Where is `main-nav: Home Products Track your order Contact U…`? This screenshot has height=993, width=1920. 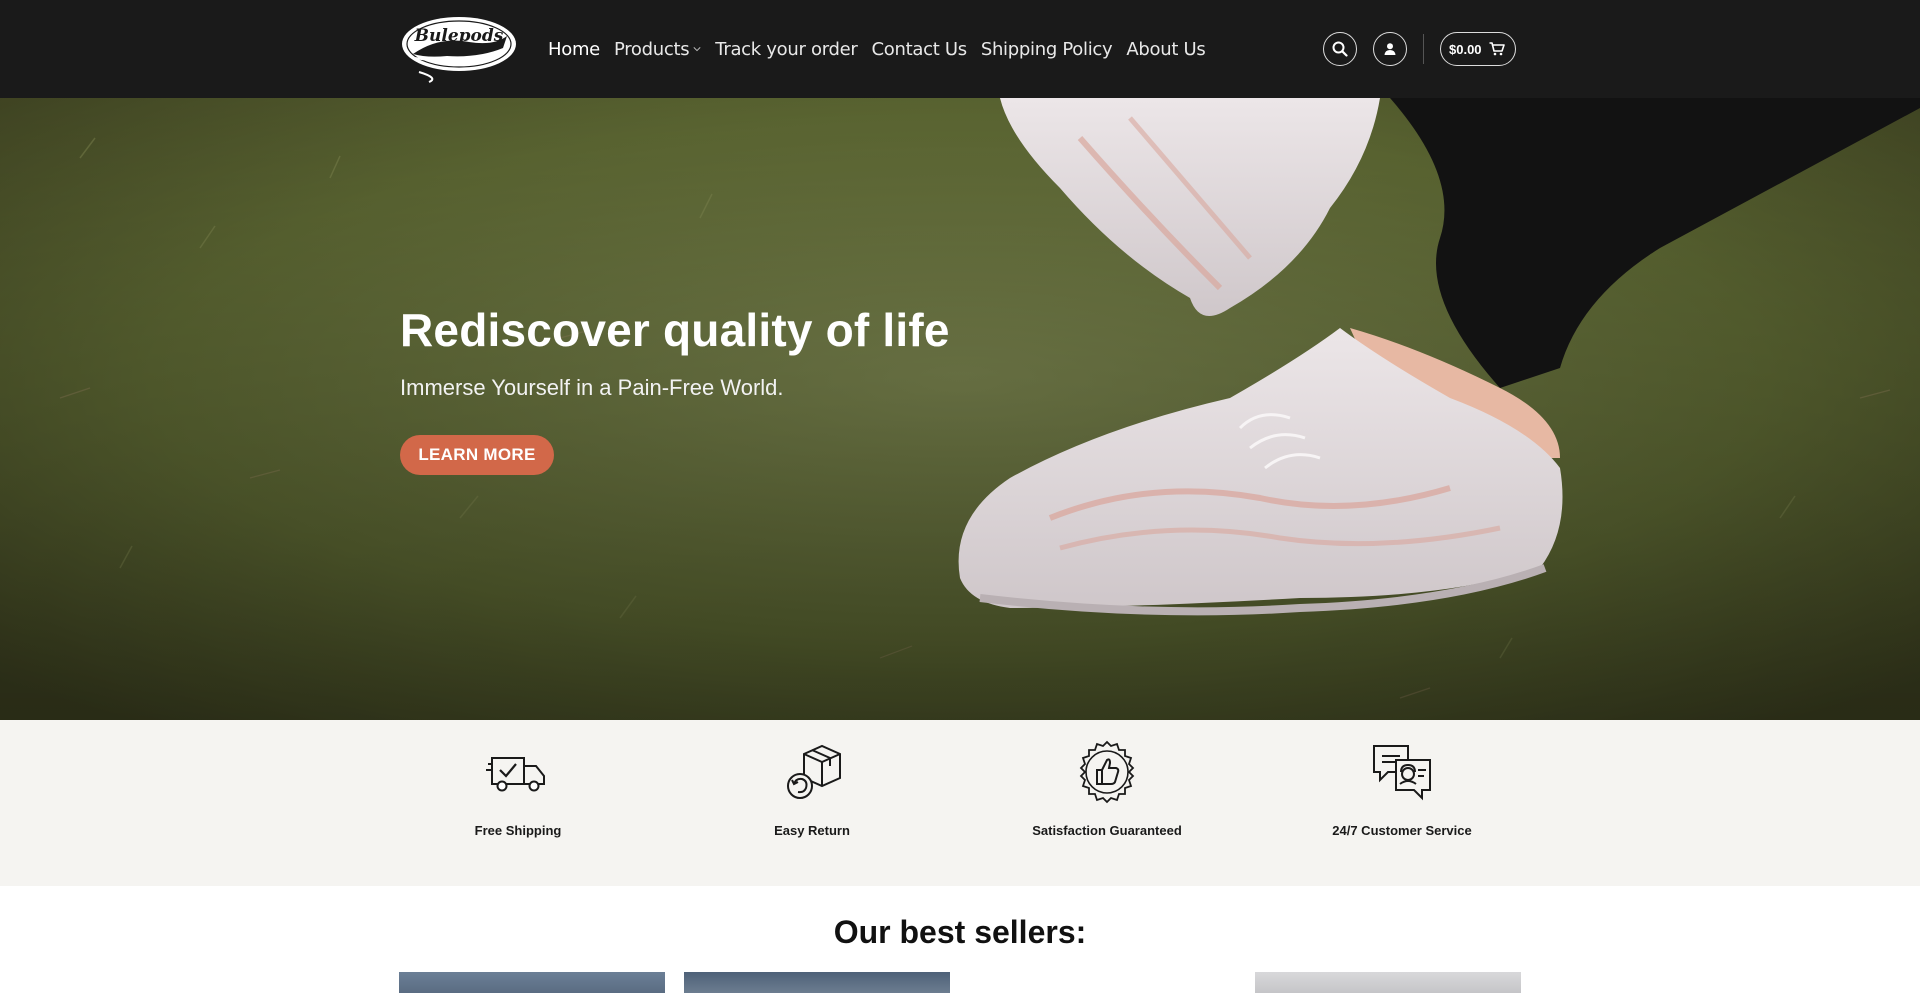 main-nav: Home Products Track your order Contact U… is located at coordinates (883, 49).